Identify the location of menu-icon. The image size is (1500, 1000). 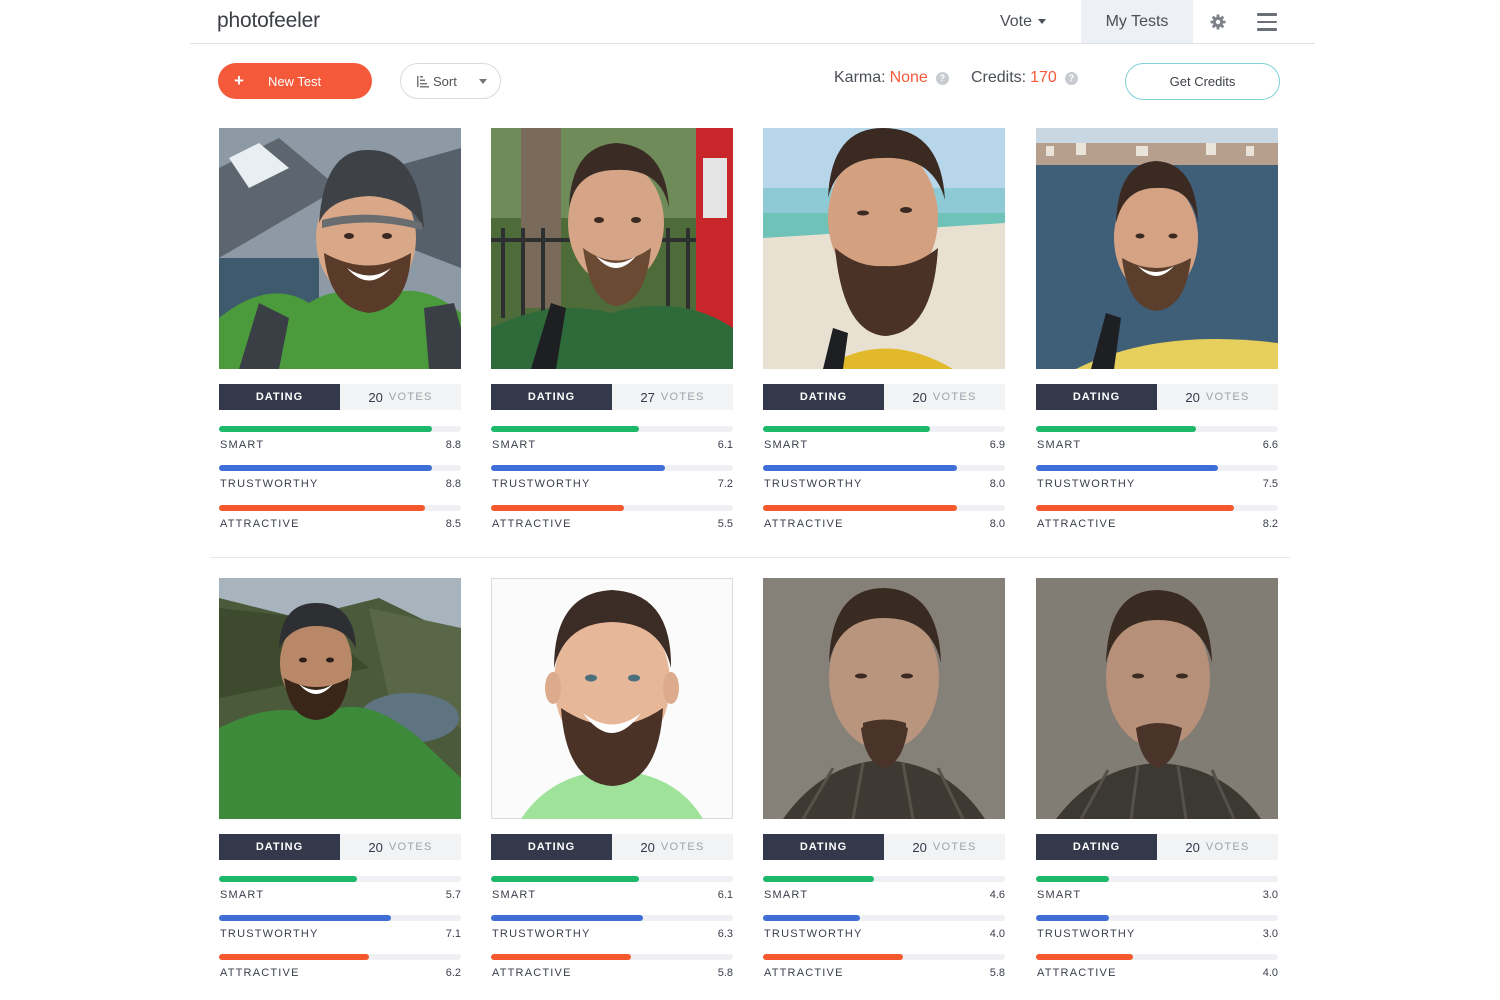
(1267, 22).